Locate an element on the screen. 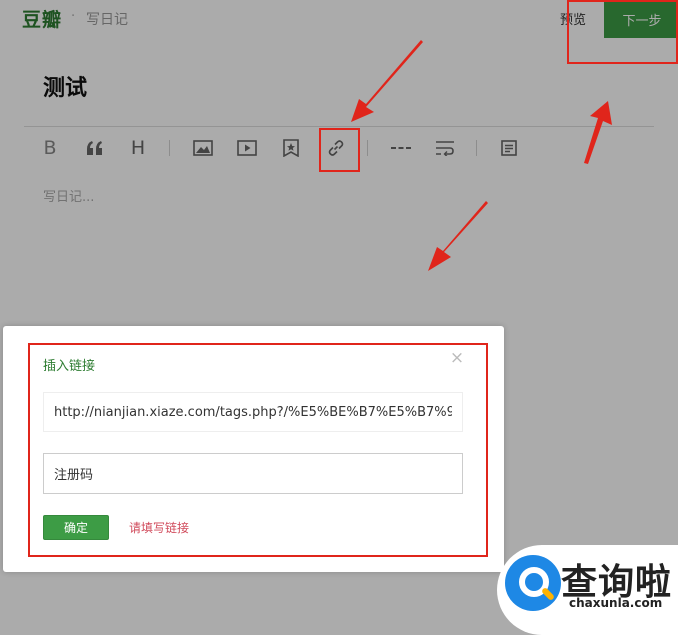 The image size is (678, 635). watermark: 查询啦 chaxunla.com is located at coordinates (587, 590).